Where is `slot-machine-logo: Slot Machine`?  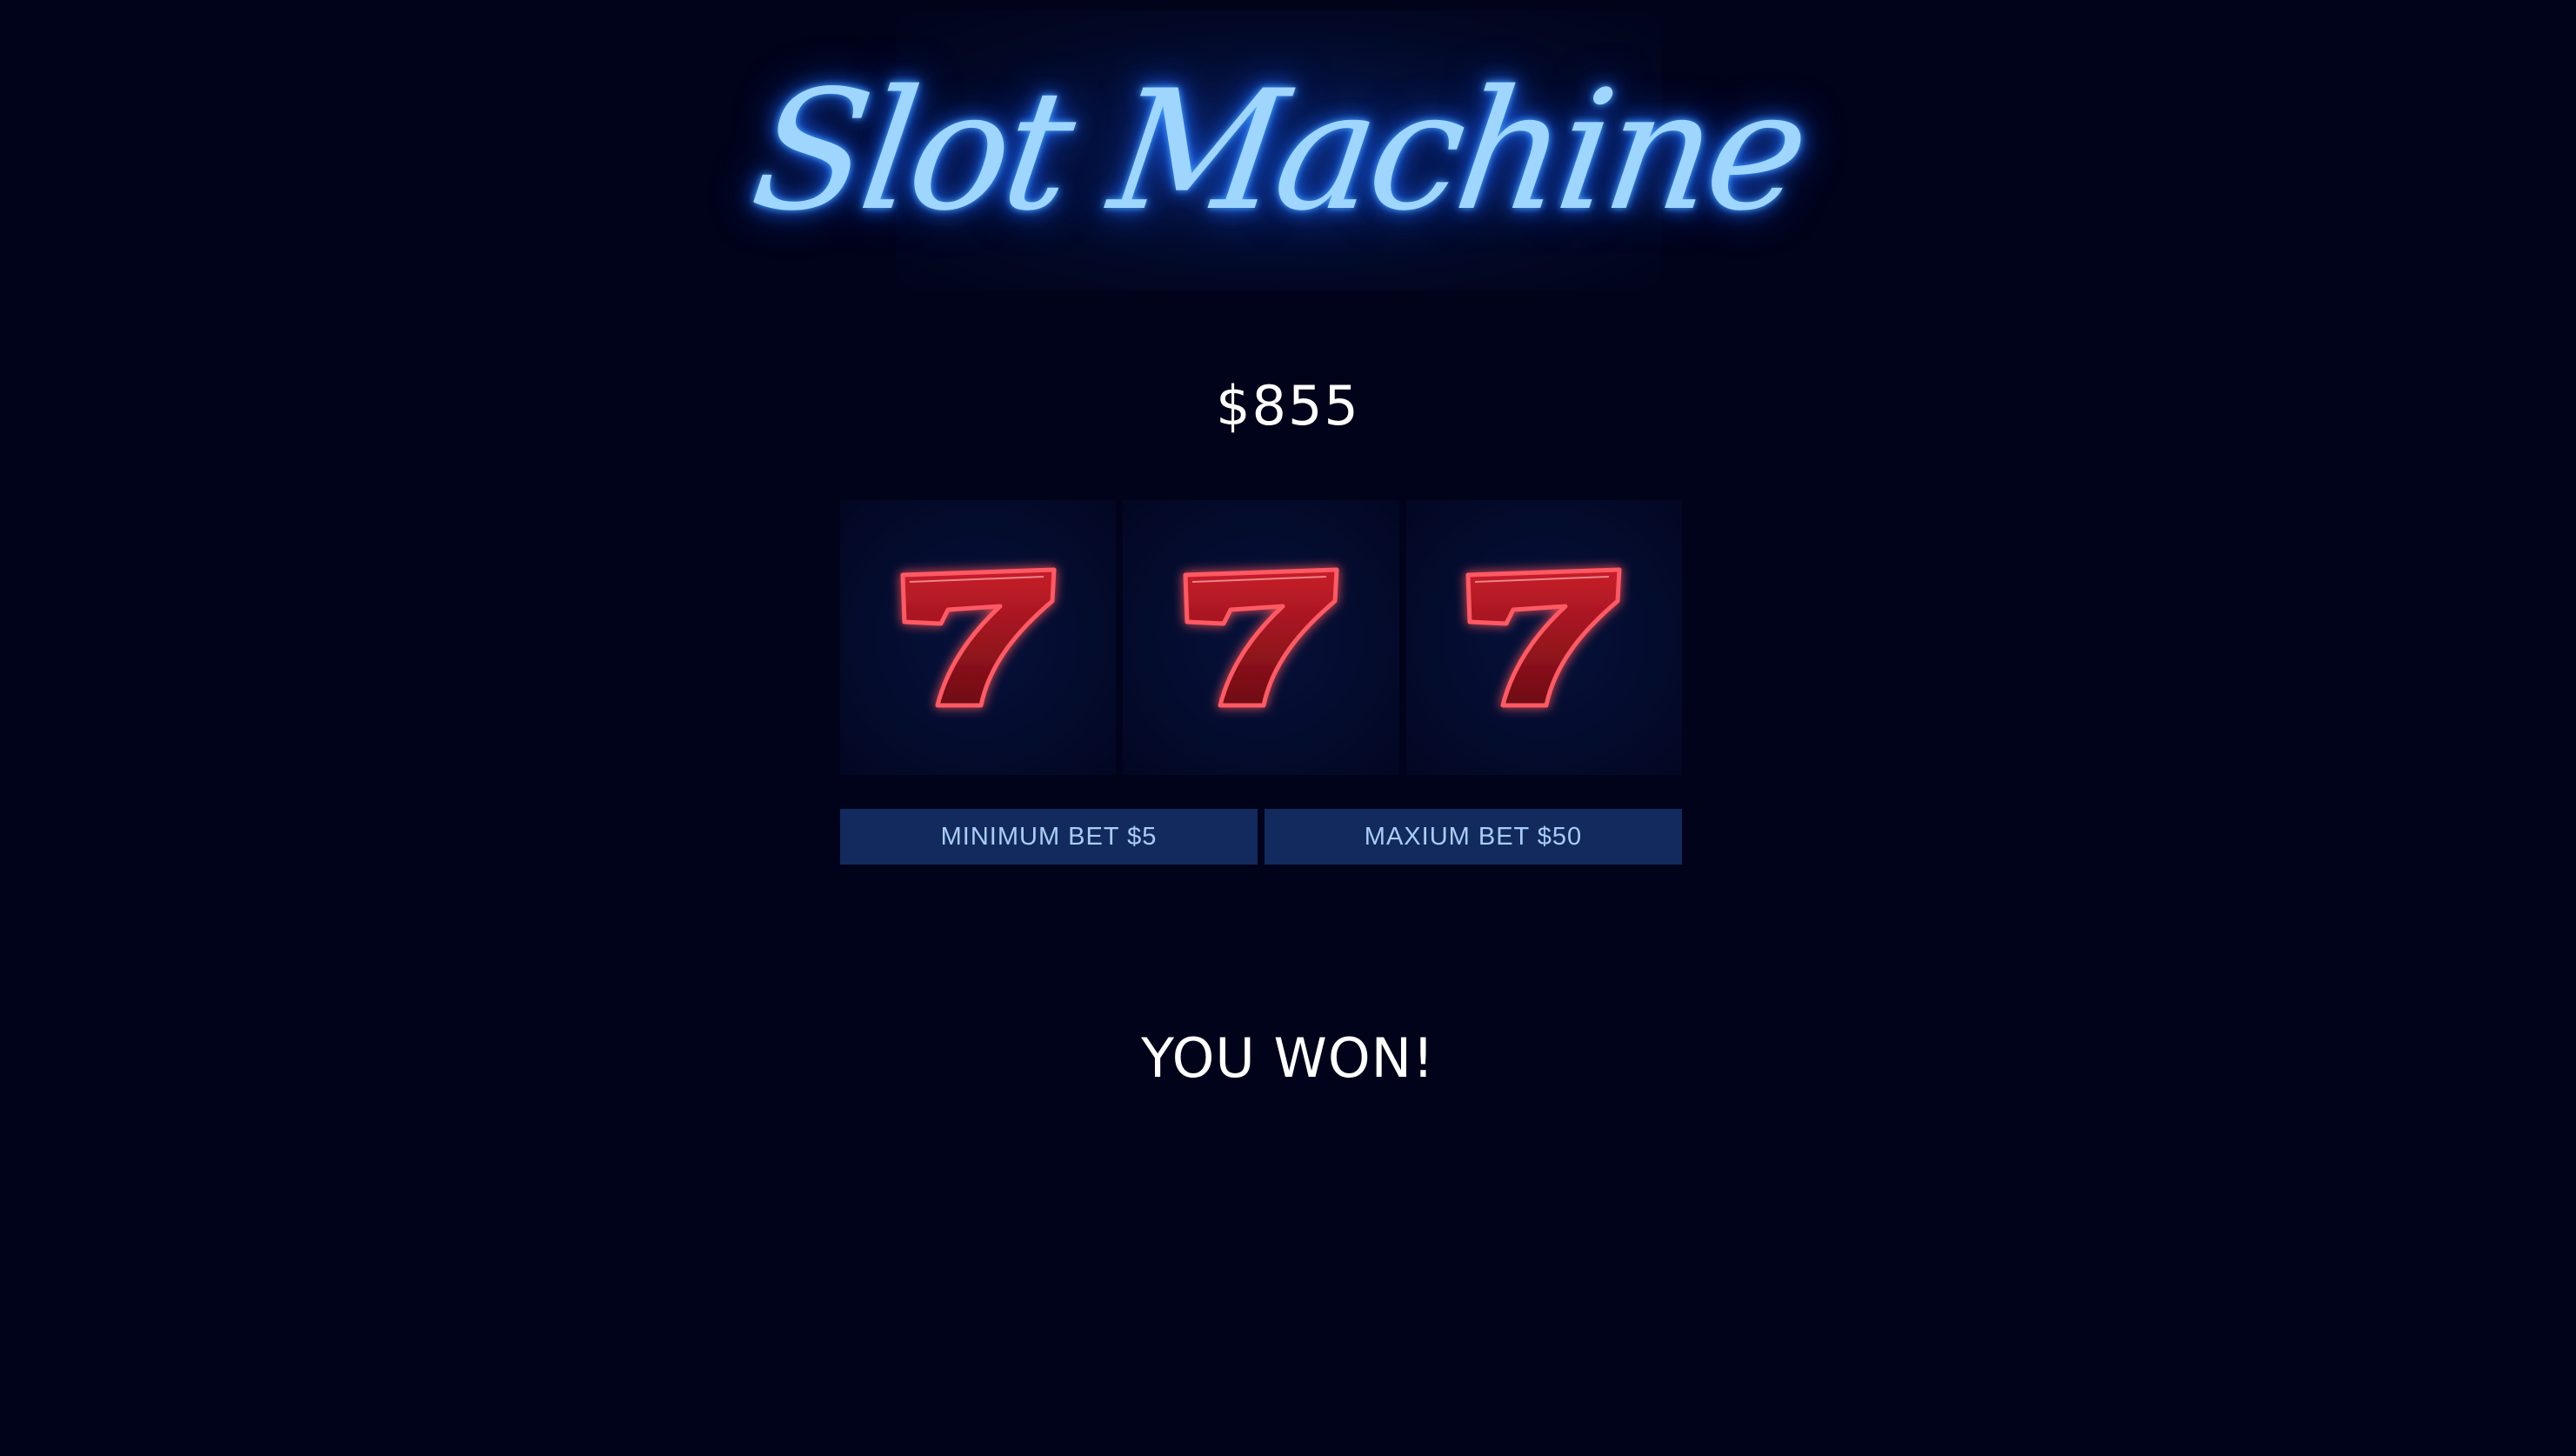 slot-machine-logo: Slot Machine is located at coordinates (1278, 150).